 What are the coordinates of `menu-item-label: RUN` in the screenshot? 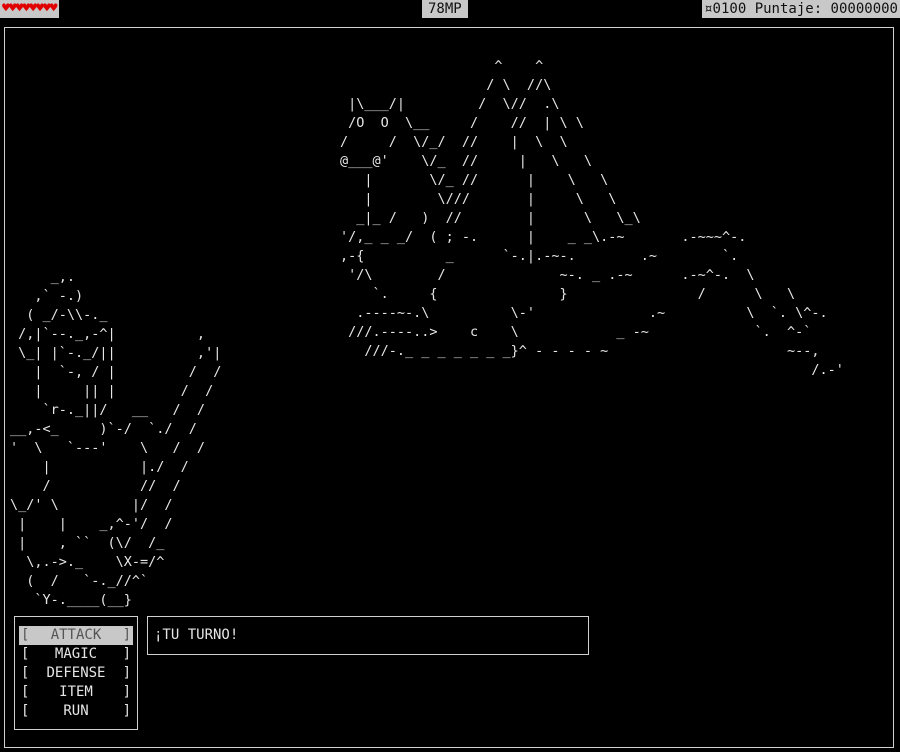 It's located at (76, 711).